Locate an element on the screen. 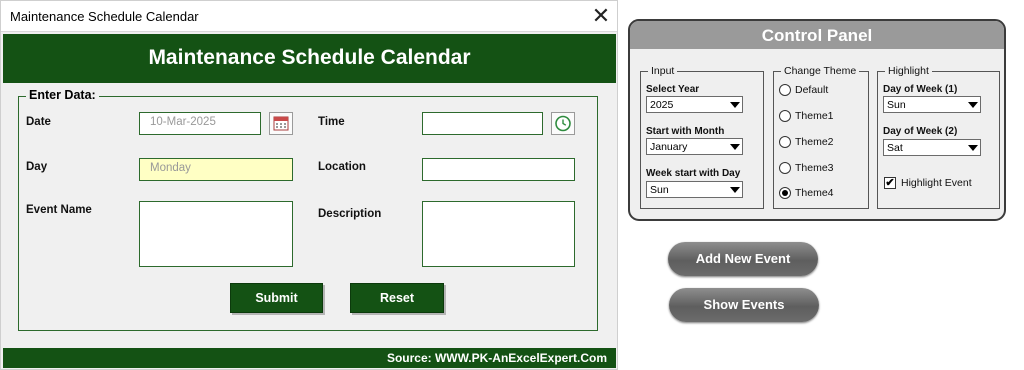 The width and height of the screenshot is (1024, 370). window-title: Maintenance Schedule Calendar is located at coordinates (104, 16).